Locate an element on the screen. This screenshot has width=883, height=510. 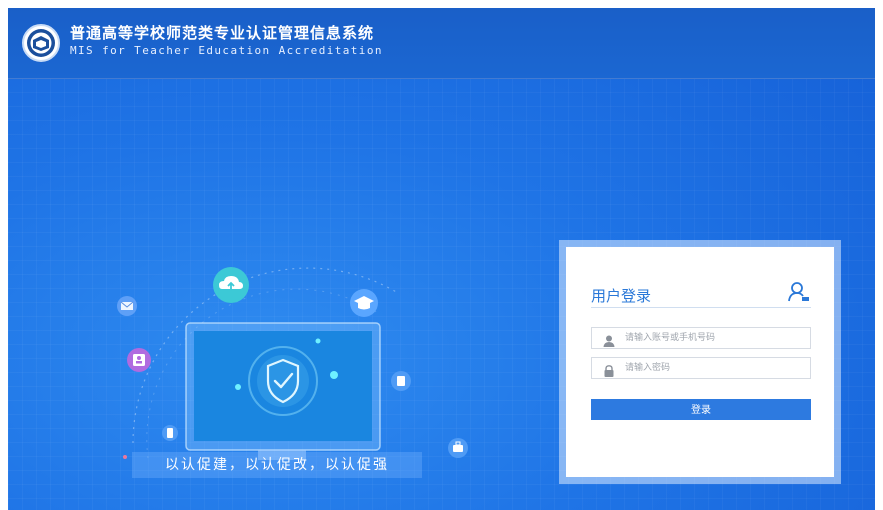
password-field is located at coordinates (701, 368).